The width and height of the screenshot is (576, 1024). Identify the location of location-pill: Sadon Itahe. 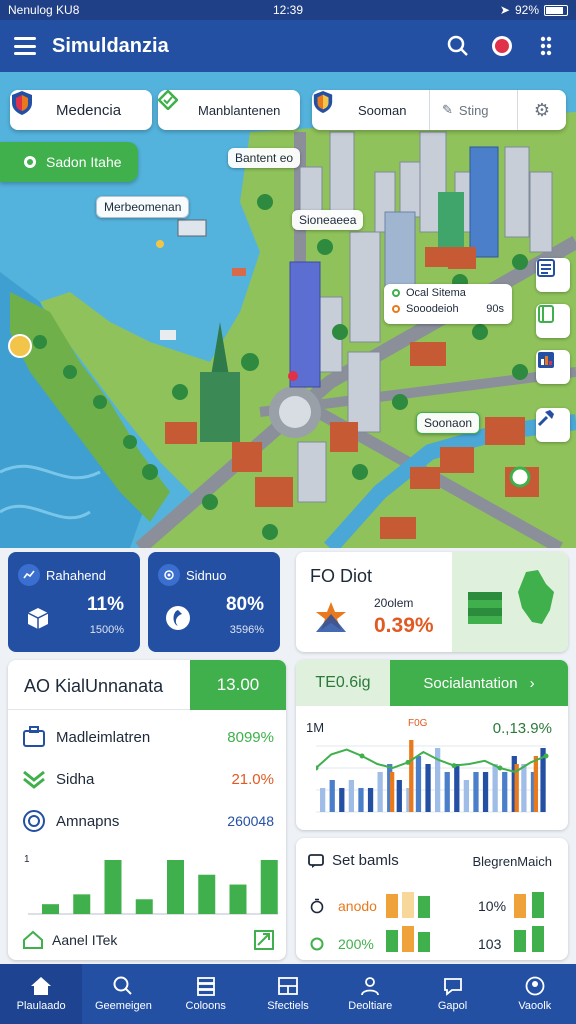
(69, 162).